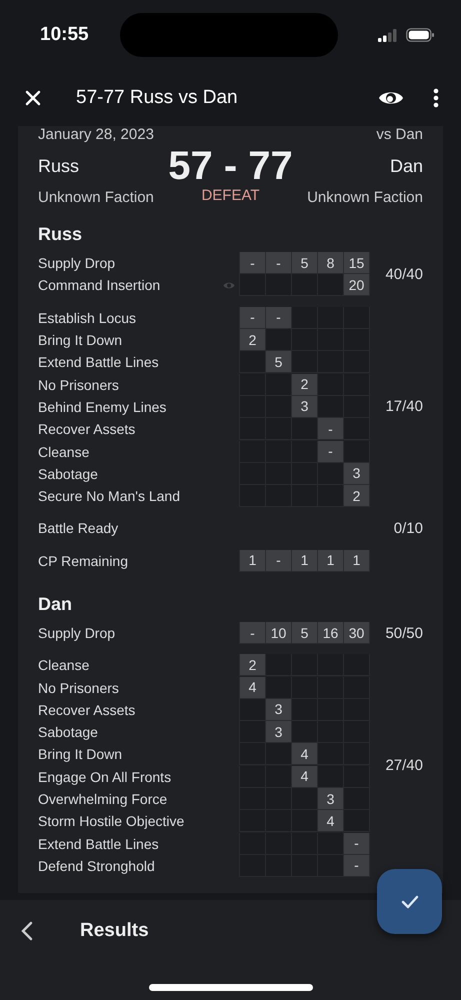 Image resolution: width=461 pixels, height=1000 pixels. What do you see at coordinates (103, 799) in the screenshot?
I see `objective-label: Overwhelming Force` at bounding box center [103, 799].